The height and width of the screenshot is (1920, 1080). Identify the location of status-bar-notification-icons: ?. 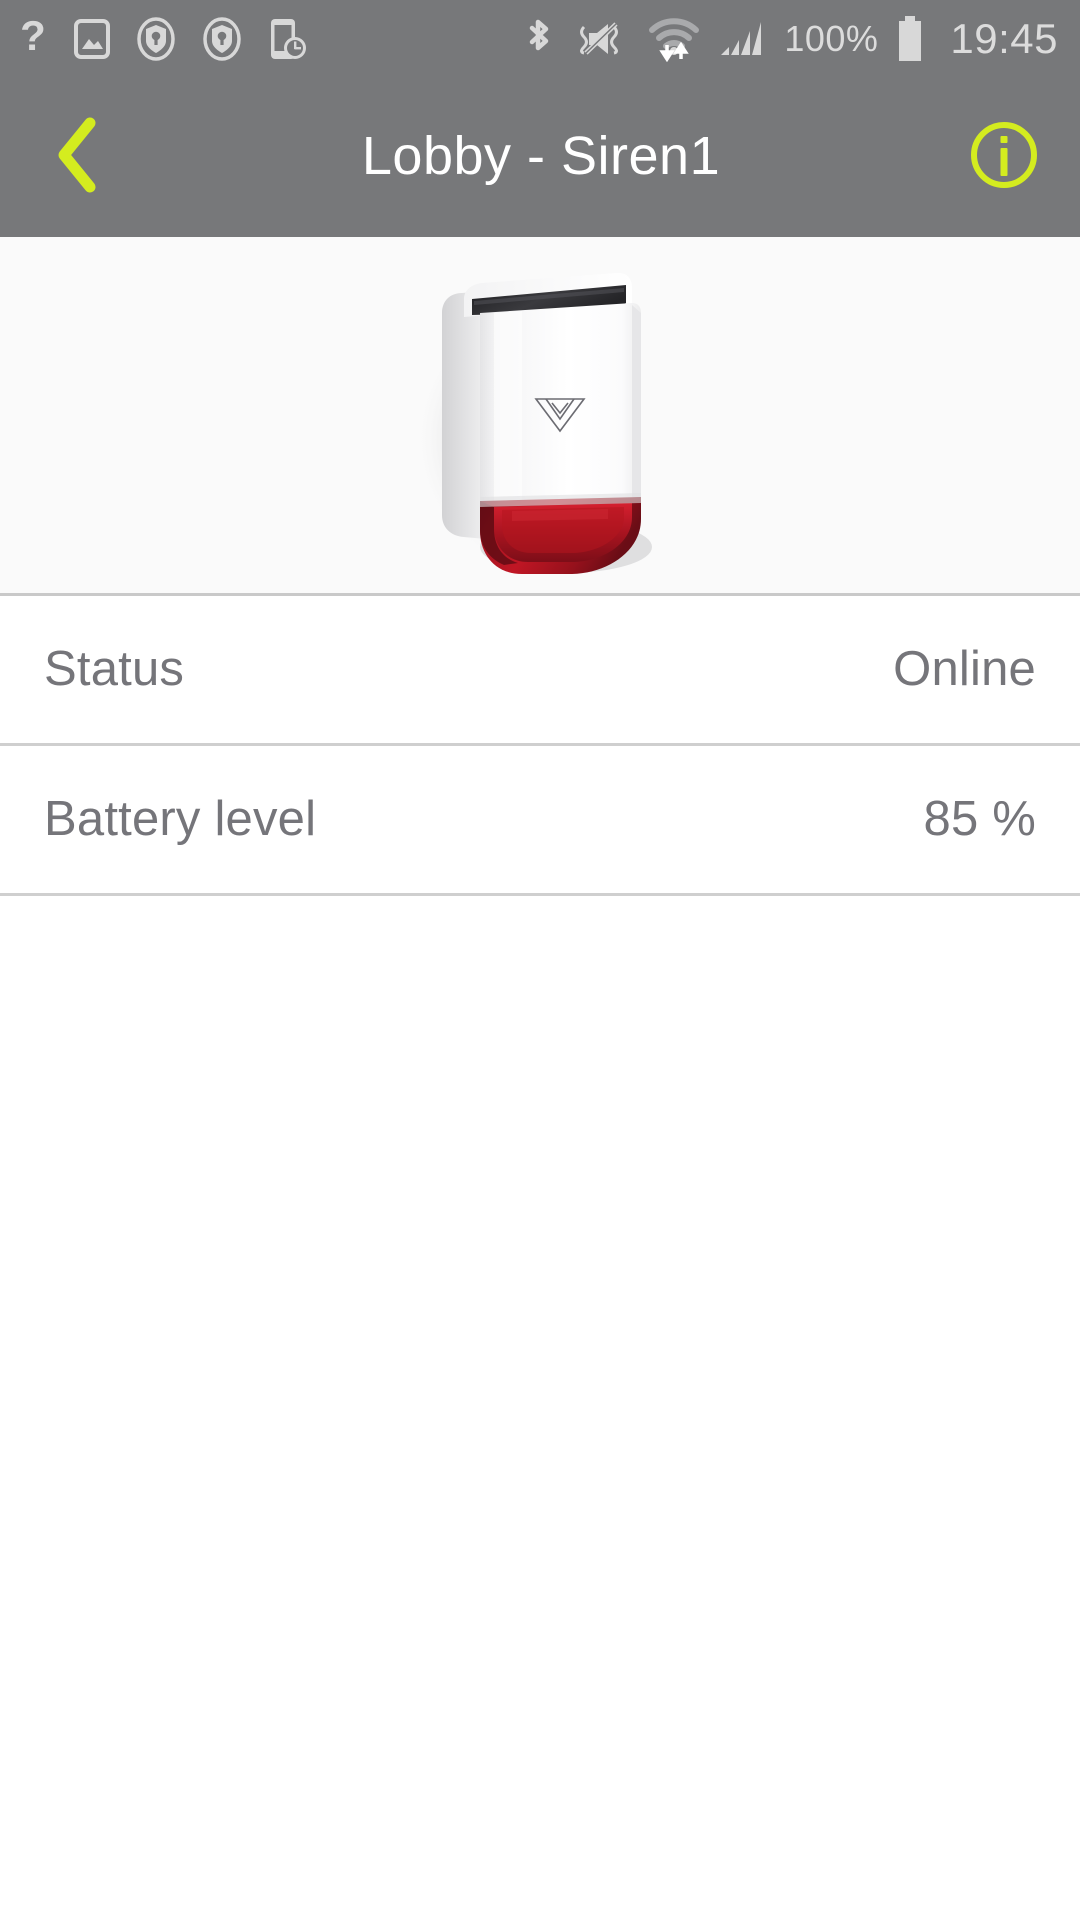
(163, 39).